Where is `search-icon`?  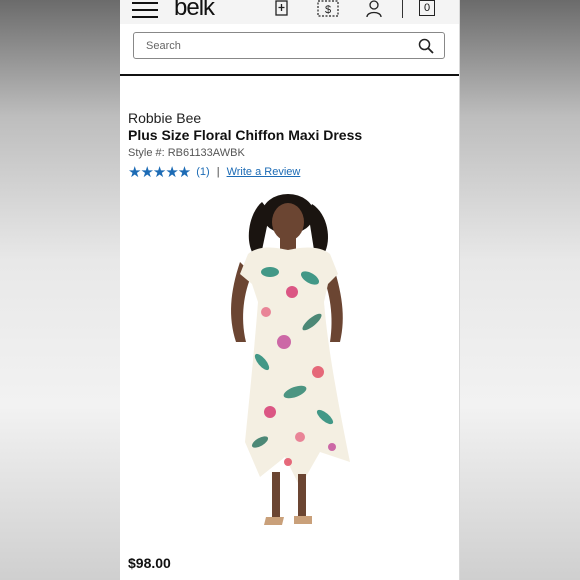
search-icon is located at coordinates (426, 46).